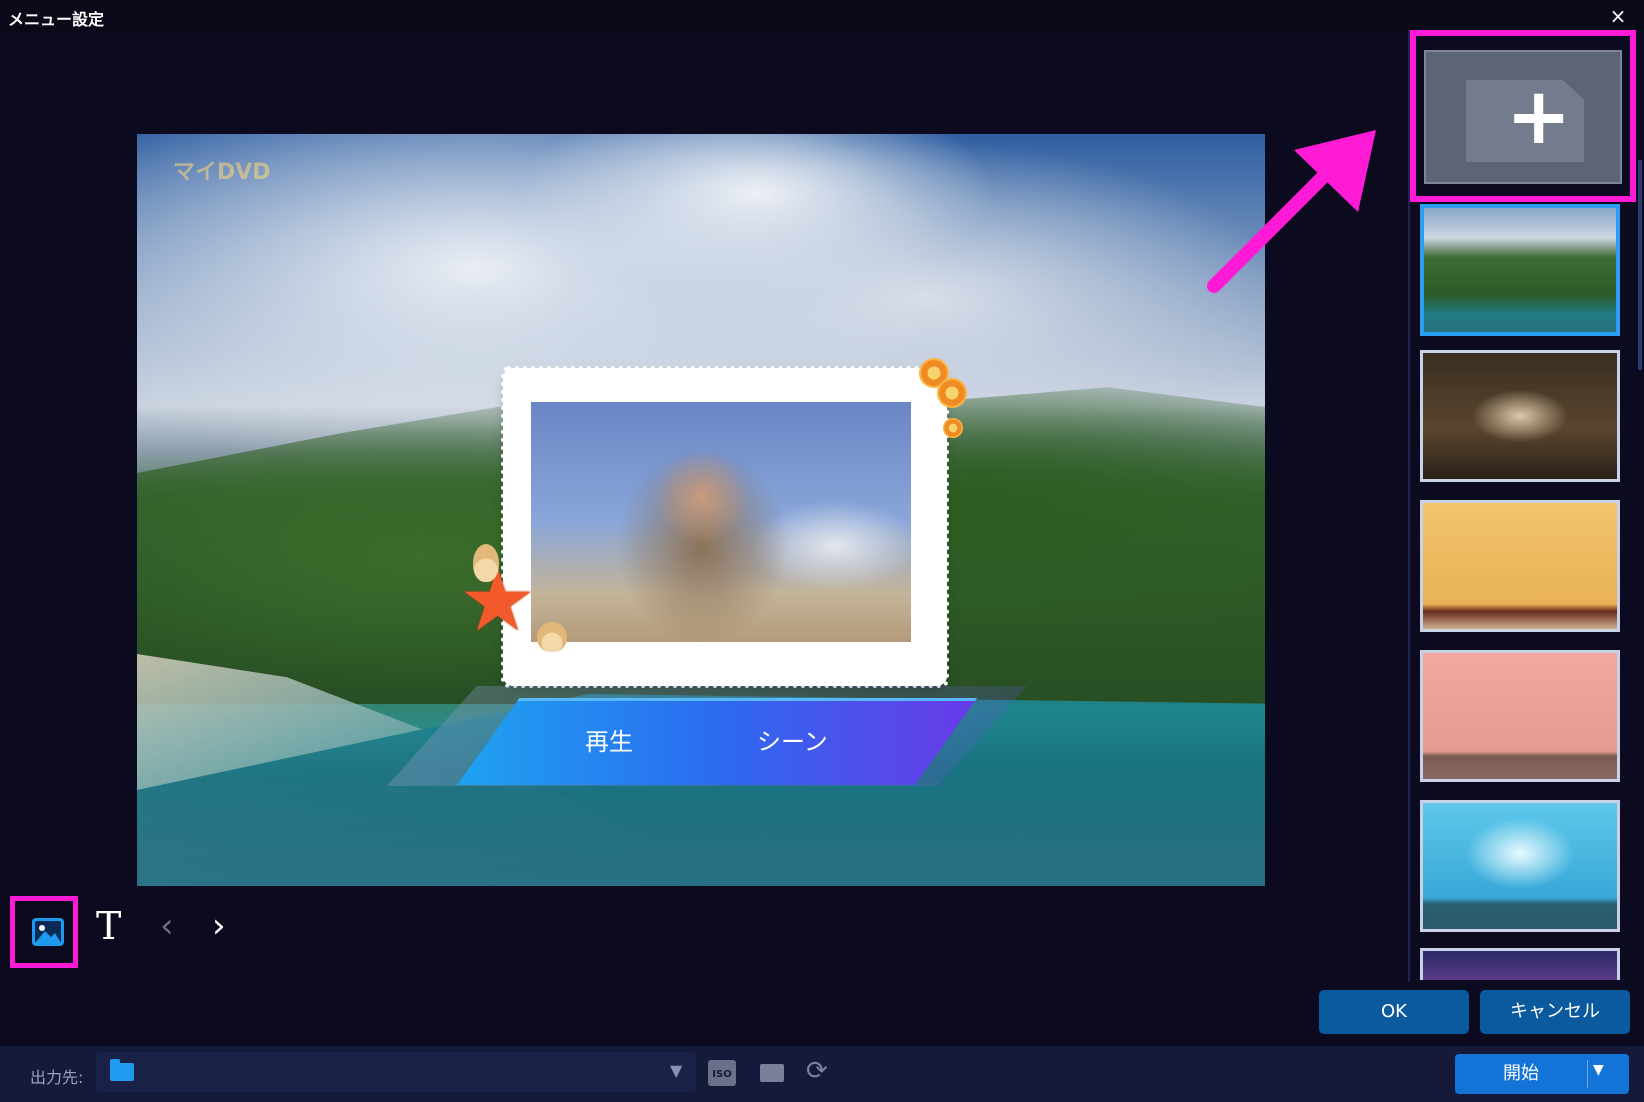 This screenshot has width=1644, height=1102. I want to click on background-image-tool, so click(44, 932).